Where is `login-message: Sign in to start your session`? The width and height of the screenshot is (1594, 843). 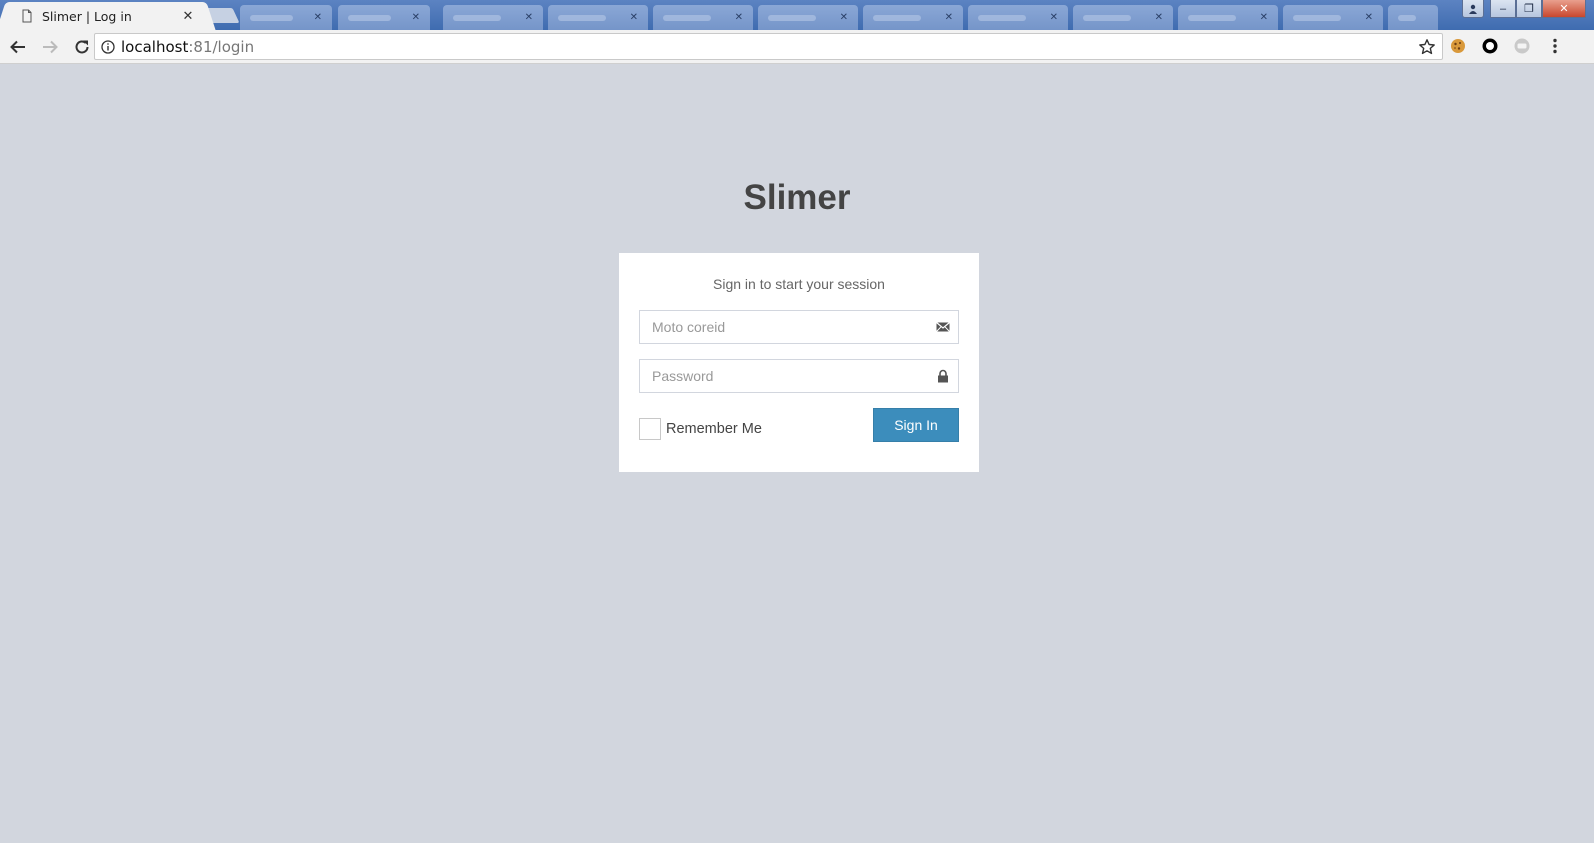 login-message: Sign in to start your session is located at coordinates (799, 284).